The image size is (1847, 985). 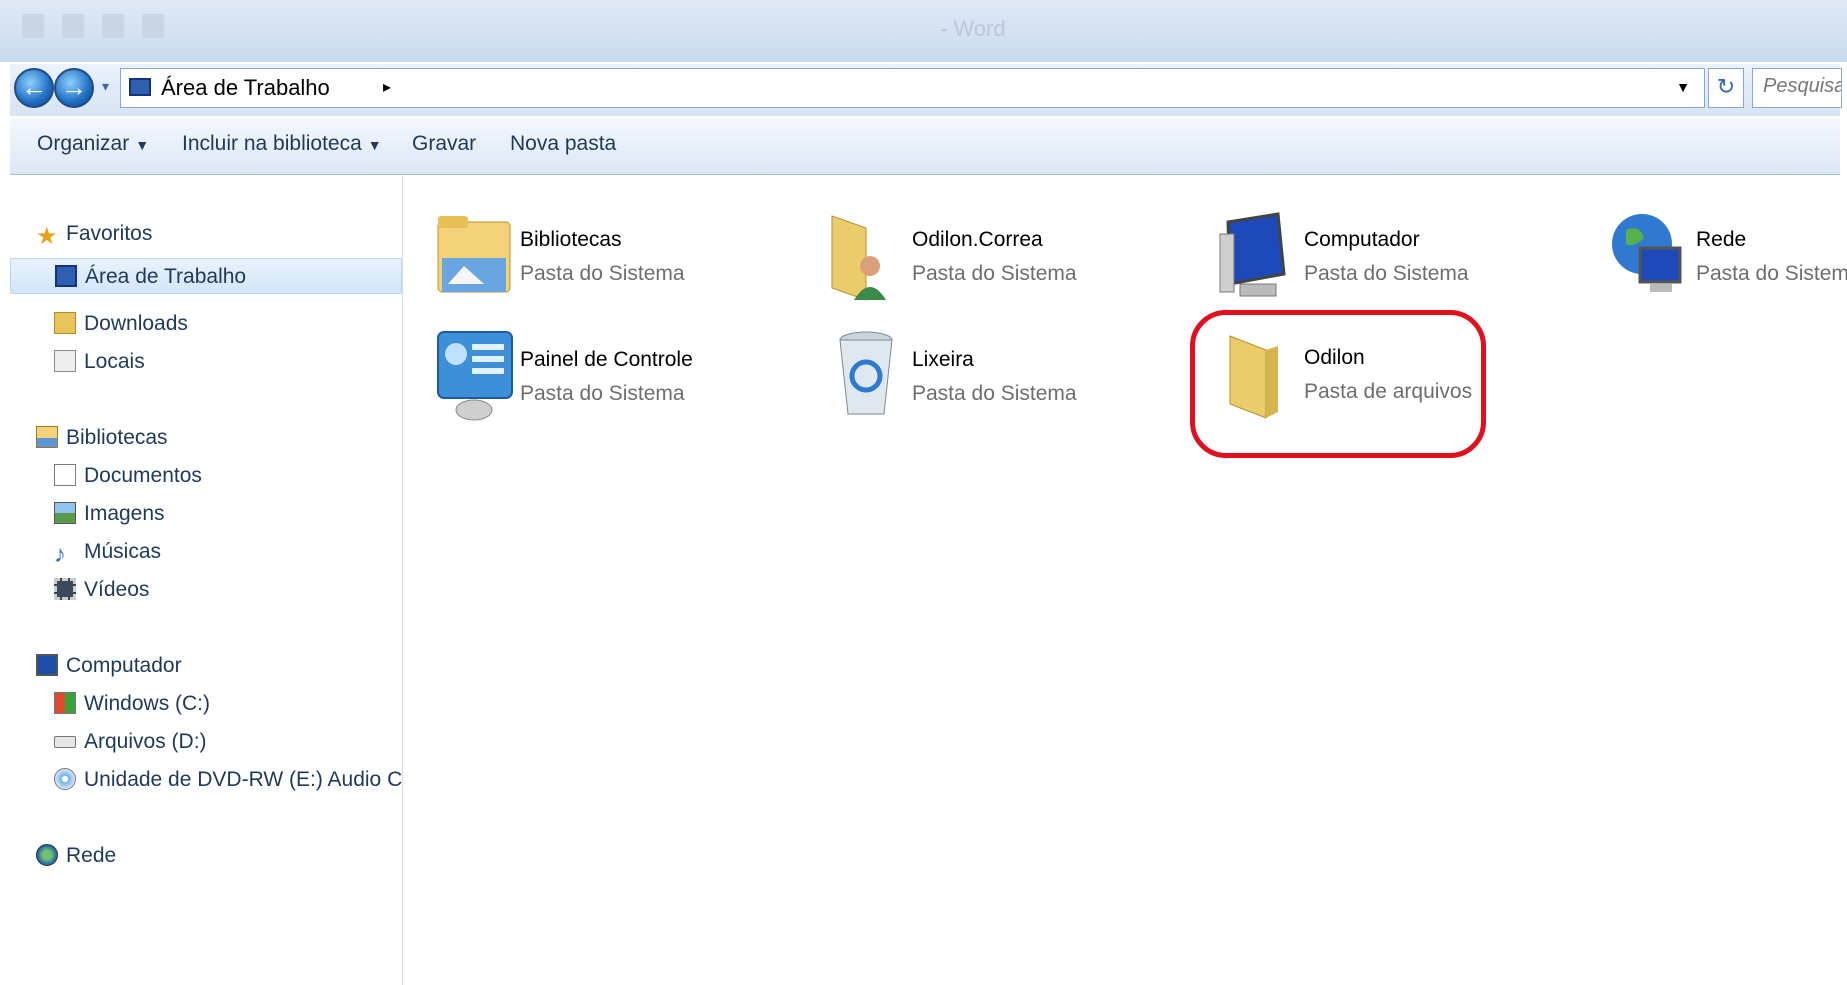 I want to click on sidebar-item-downloads: Downloads, so click(x=121, y=330).